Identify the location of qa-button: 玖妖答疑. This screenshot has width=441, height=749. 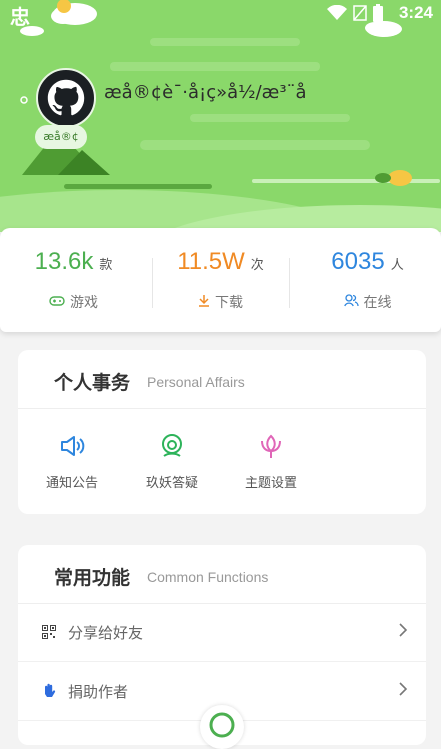
(172, 461).